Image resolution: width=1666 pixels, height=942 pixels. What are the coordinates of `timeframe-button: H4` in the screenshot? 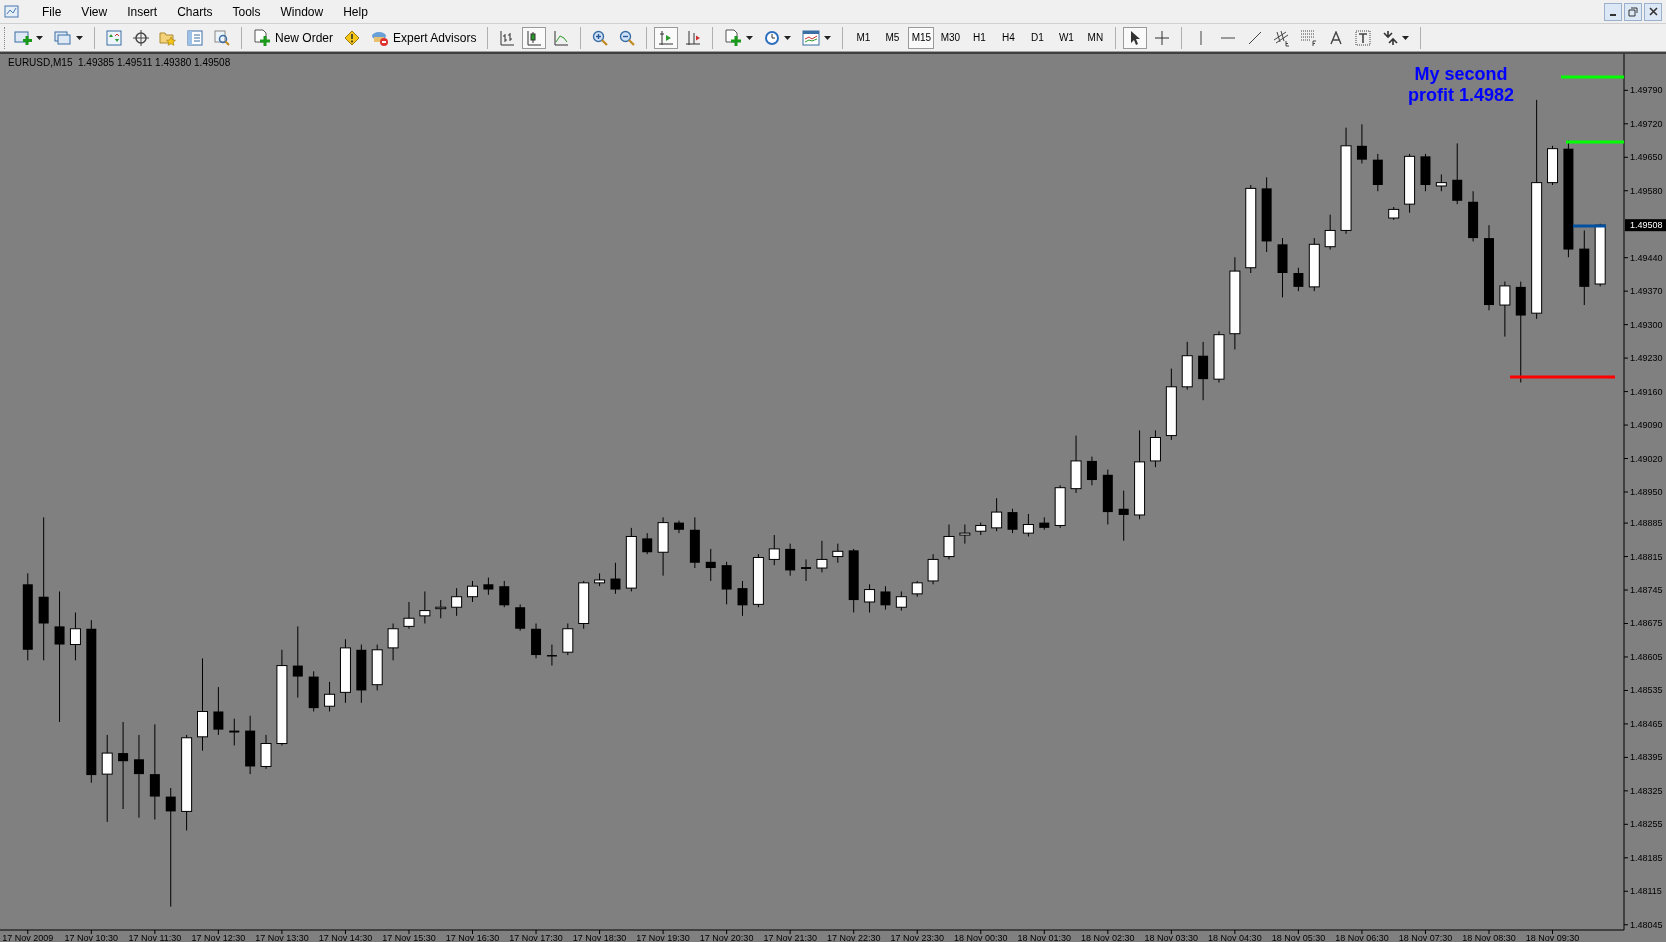 It's located at (1008, 37).